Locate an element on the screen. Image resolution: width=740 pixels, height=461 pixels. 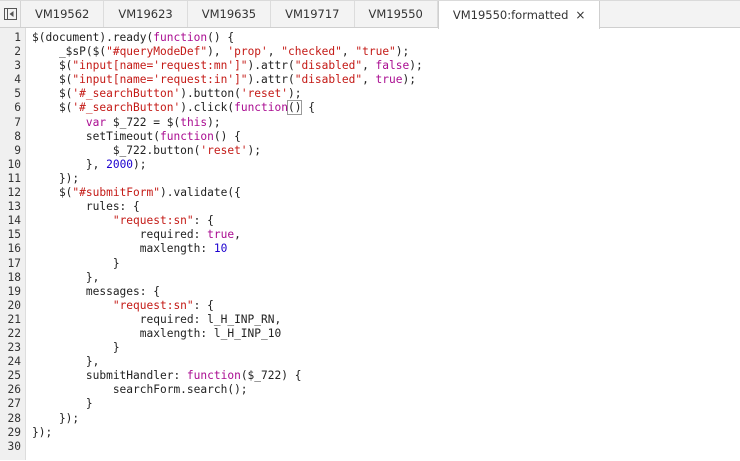
code-line: required: true, is located at coordinates (227, 235).